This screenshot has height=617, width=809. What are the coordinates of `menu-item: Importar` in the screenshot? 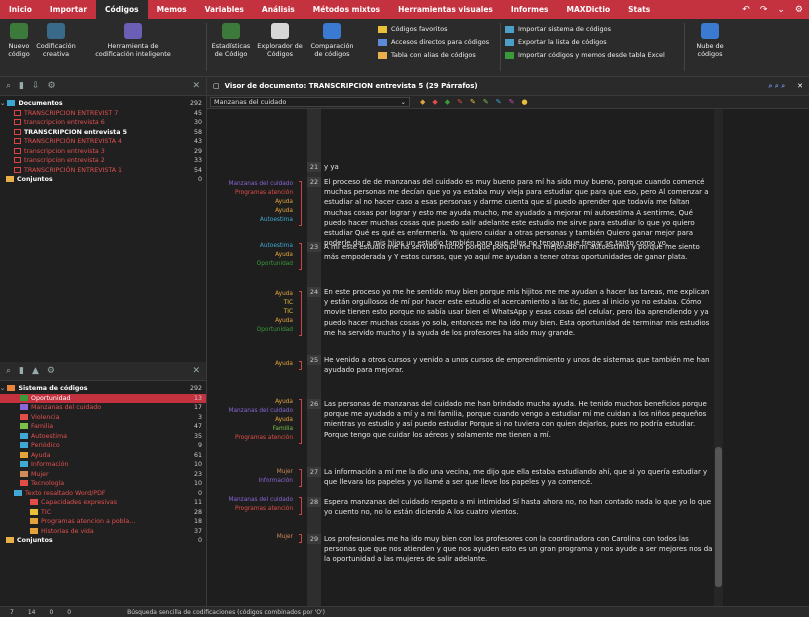 It's located at (68, 9).